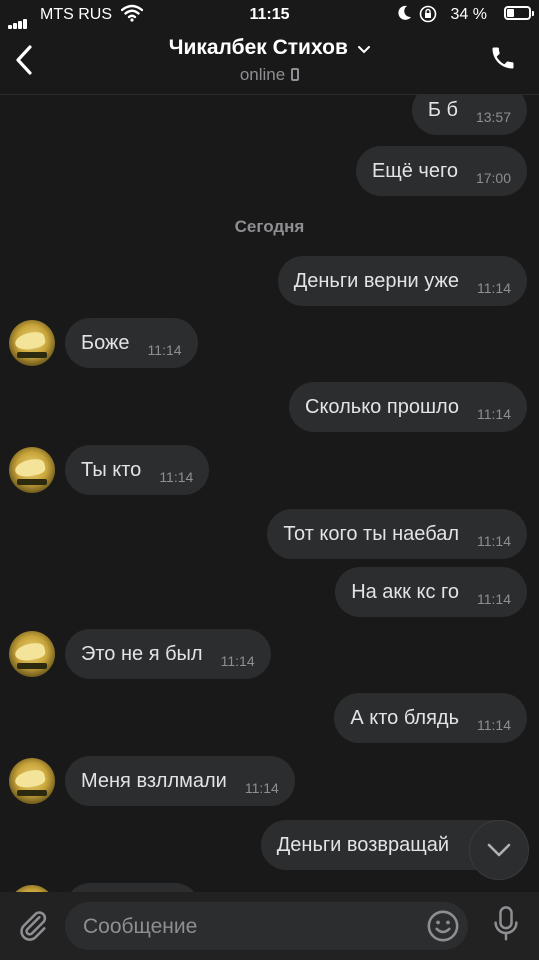  Describe the element at coordinates (503, 58) in the screenshot. I see `phone-icon` at that location.